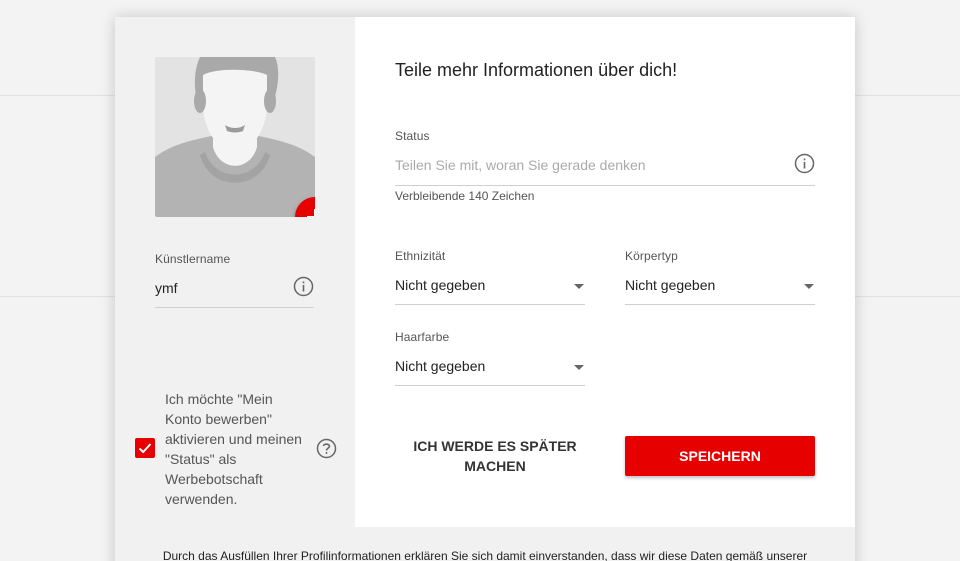  I want to click on hair-color-select: Nicht gegeben, so click(490, 368).